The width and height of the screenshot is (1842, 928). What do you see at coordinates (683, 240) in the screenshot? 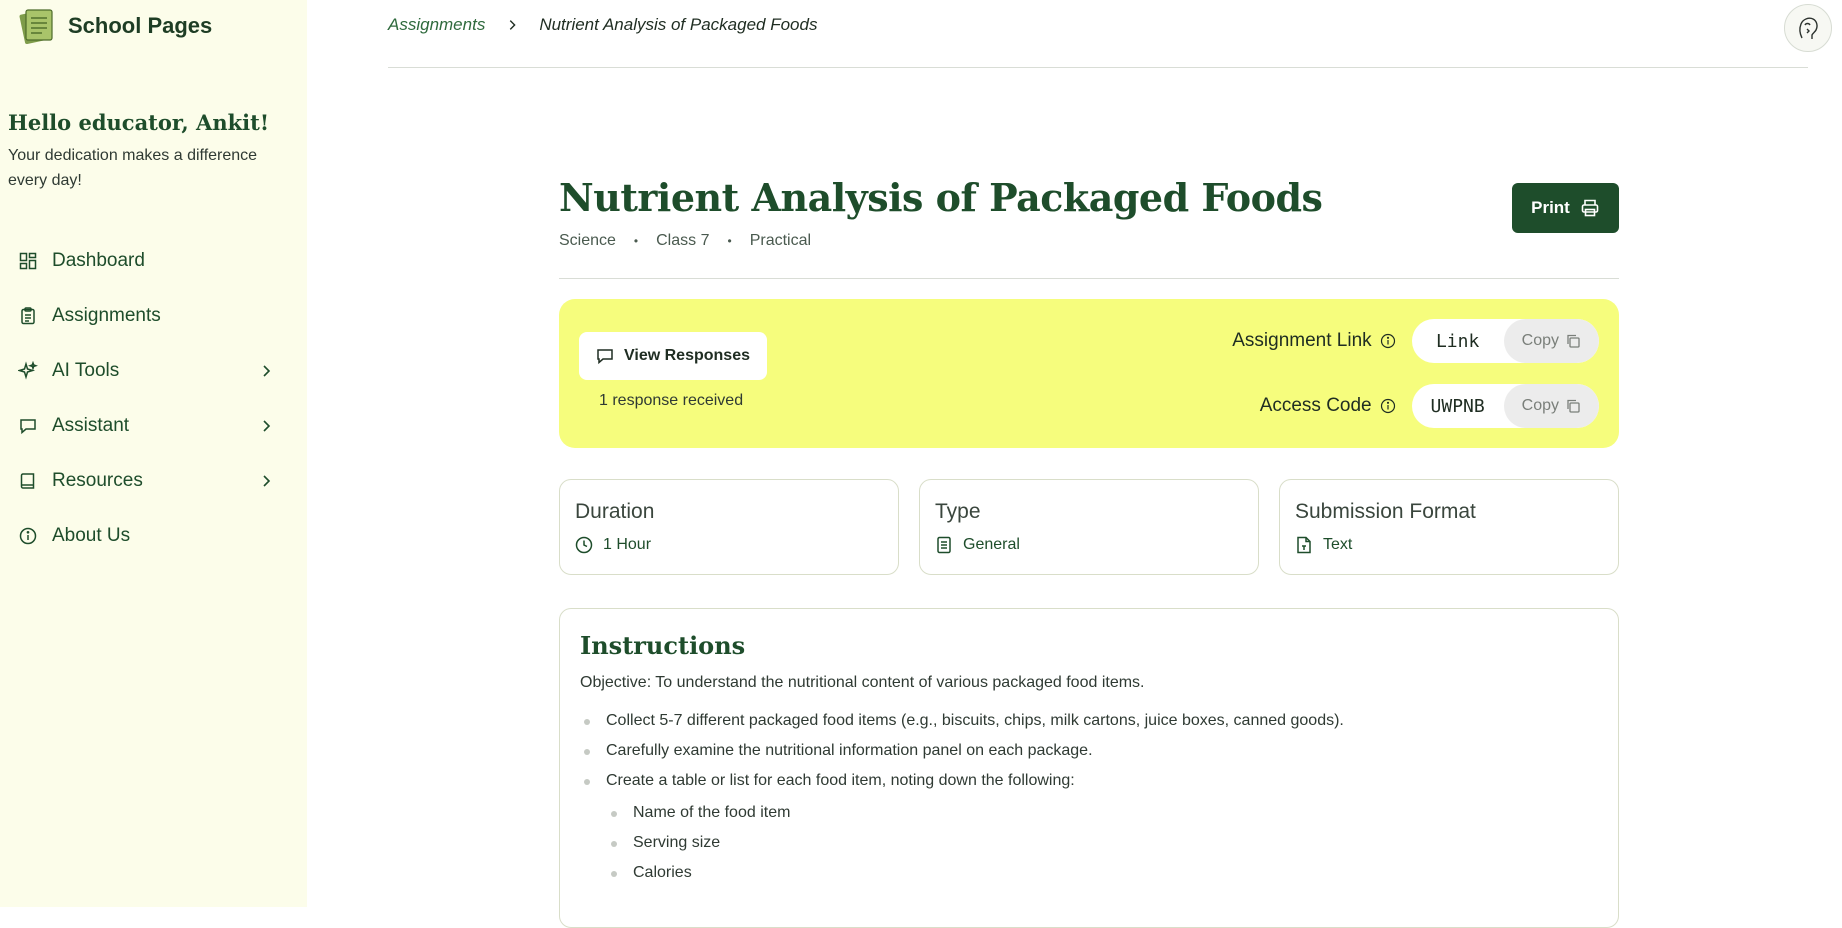
I see `class-label: Class 7` at bounding box center [683, 240].